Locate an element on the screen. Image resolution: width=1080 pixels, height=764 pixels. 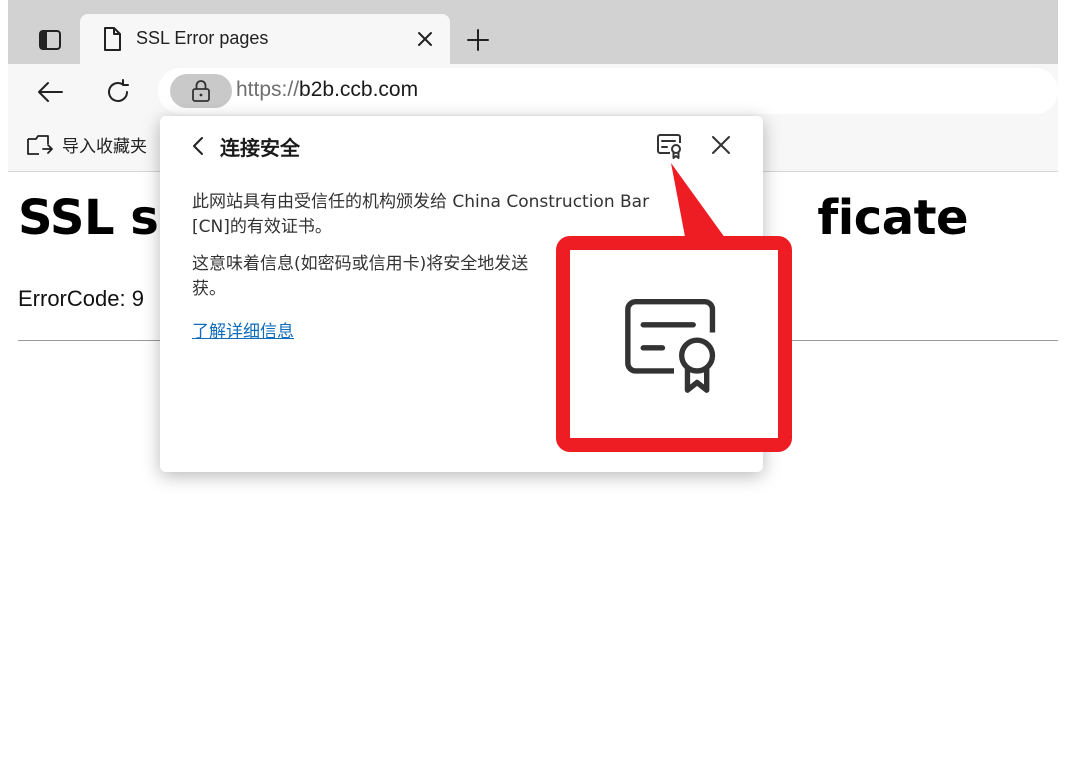
import-favorites-label: 导入收藏夹 is located at coordinates (104, 147).